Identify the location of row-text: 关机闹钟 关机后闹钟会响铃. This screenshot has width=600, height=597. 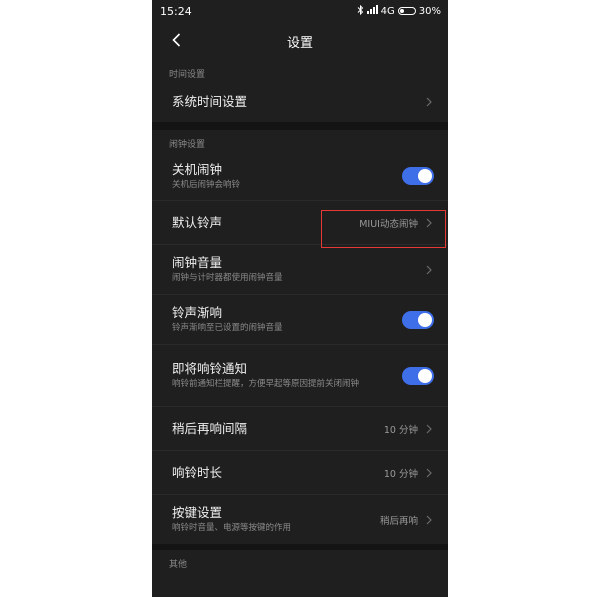
(287, 176).